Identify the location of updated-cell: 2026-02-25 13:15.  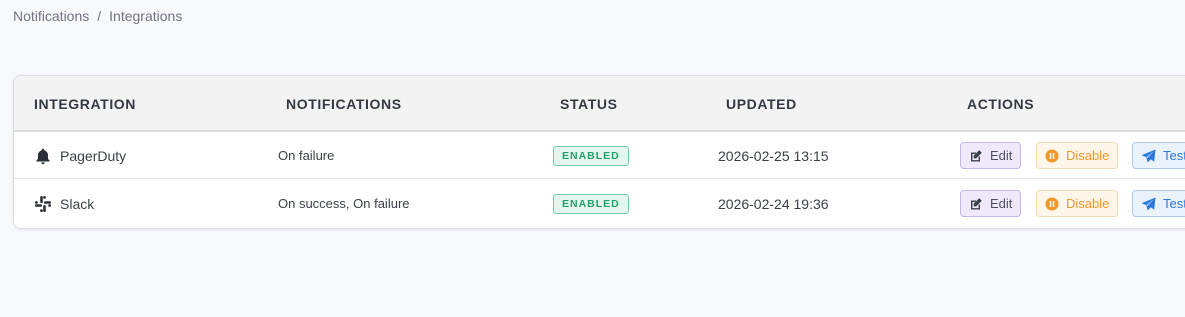
(773, 155).